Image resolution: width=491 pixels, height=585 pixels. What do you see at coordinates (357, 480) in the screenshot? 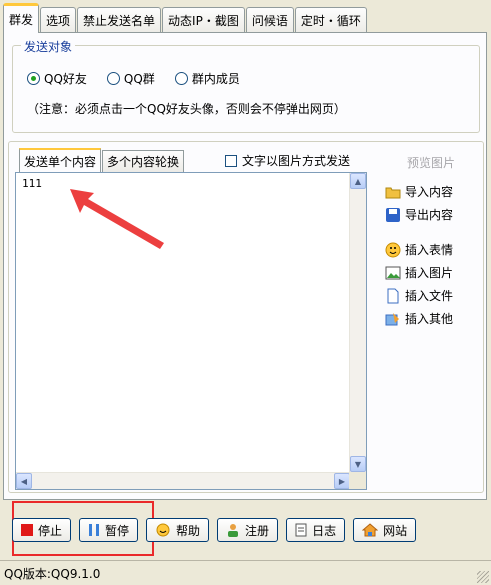
I see `scroll-corner` at bounding box center [357, 480].